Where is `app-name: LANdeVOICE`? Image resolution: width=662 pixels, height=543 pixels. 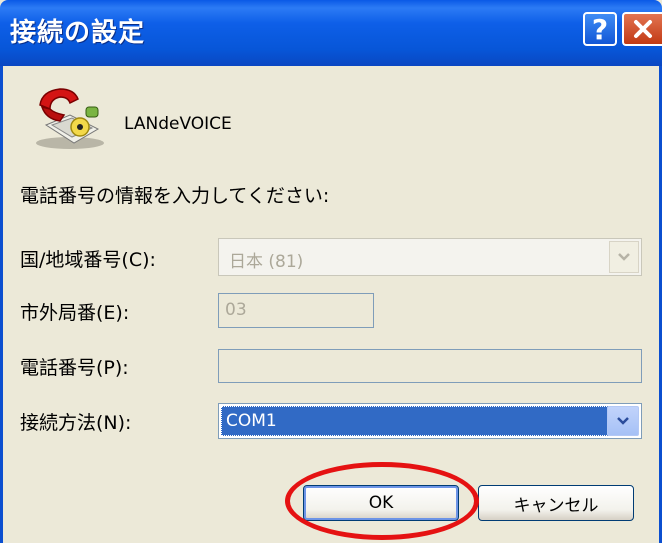
app-name: LANdeVOICE is located at coordinates (178, 124).